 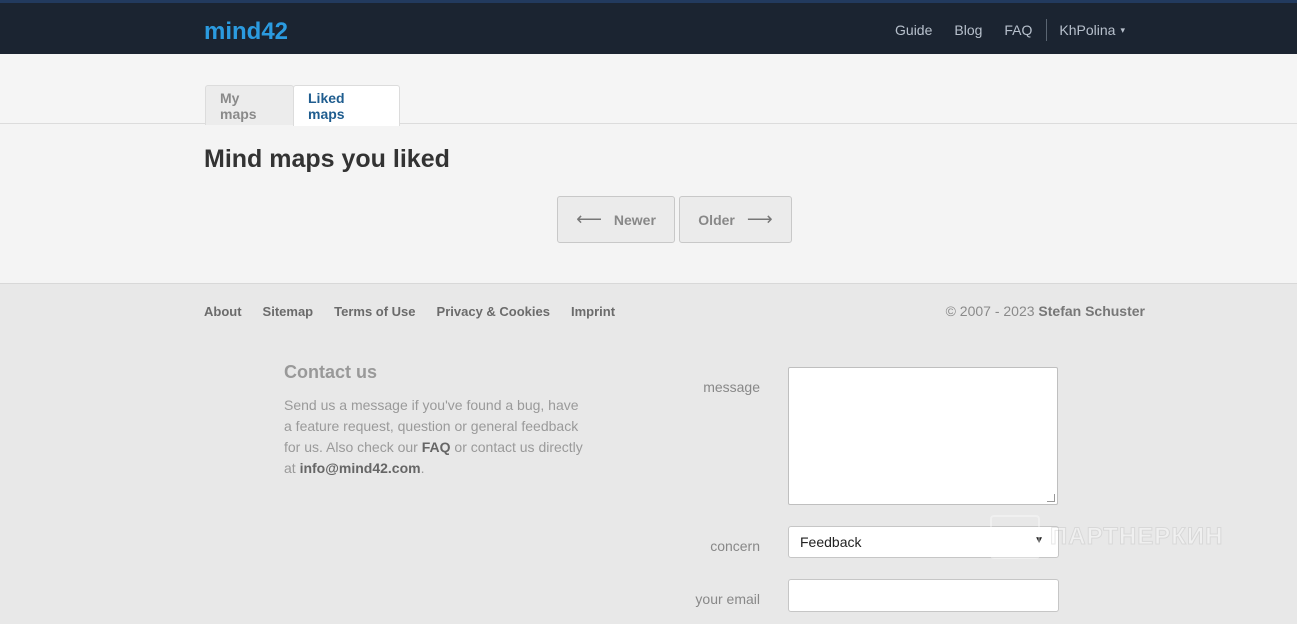 What do you see at coordinates (999, 30) in the screenshot?
I see `main-nav: Guide Blog FAQ KhPolina ▾` at bounding box center [999, 30].